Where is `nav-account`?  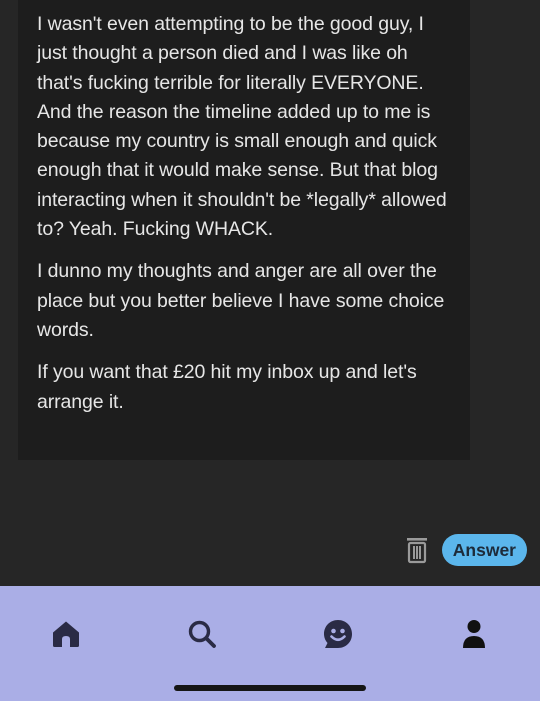
nav-account is located at coordinates (474, 634).